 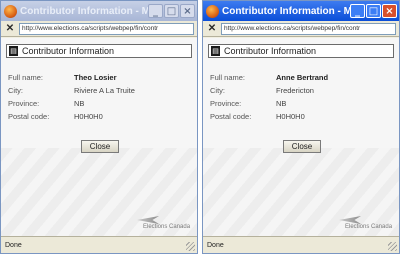 I want to click on field-value: Fredericton, so click(x=295, y=90).